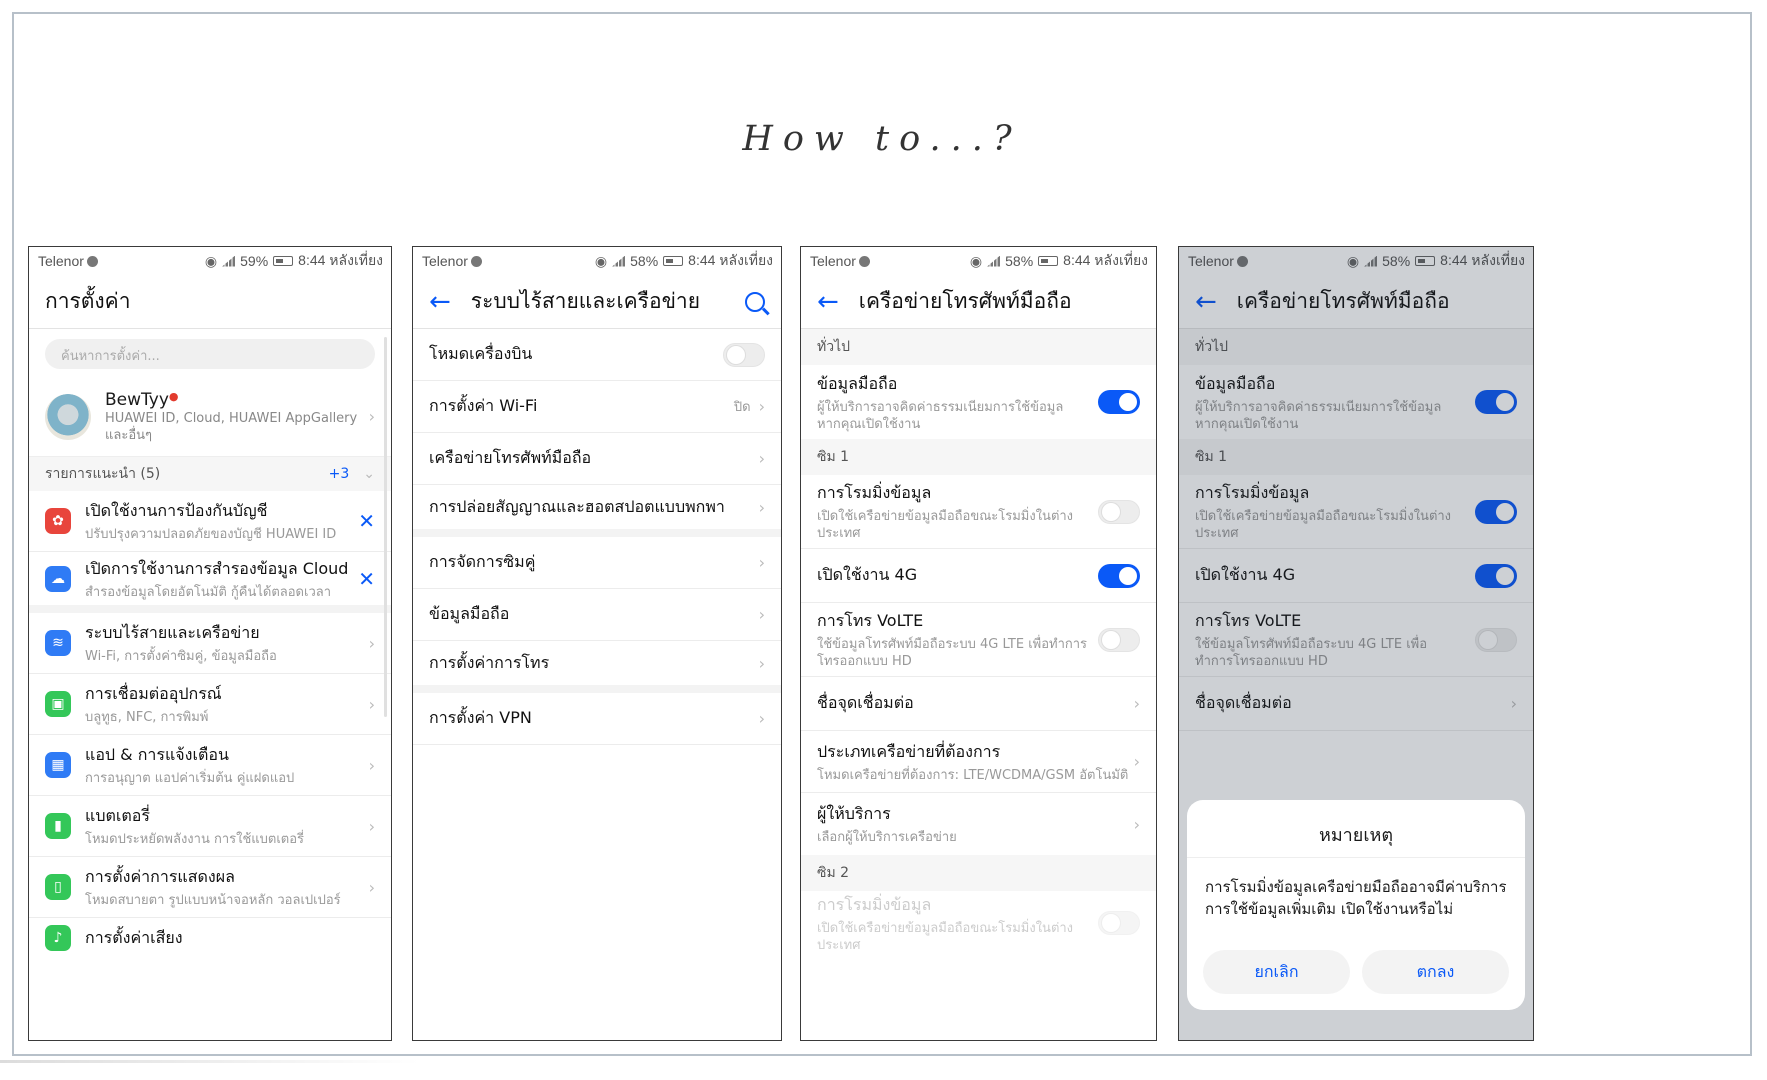  I want to click on settings-item-sound: ♪ การตั้งค่าเสียง, so click(210, 938).